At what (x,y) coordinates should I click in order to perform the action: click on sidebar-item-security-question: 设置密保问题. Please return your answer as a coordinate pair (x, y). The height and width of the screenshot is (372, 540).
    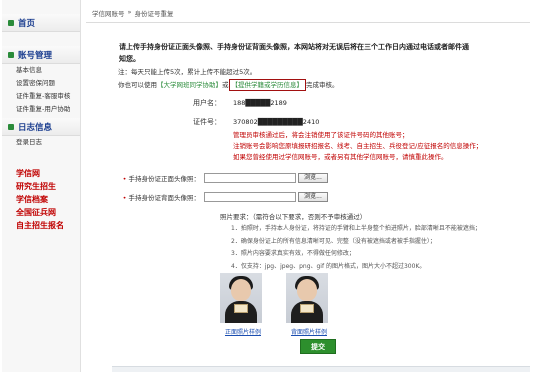
    Looking at the image, I should click on (41, 83).